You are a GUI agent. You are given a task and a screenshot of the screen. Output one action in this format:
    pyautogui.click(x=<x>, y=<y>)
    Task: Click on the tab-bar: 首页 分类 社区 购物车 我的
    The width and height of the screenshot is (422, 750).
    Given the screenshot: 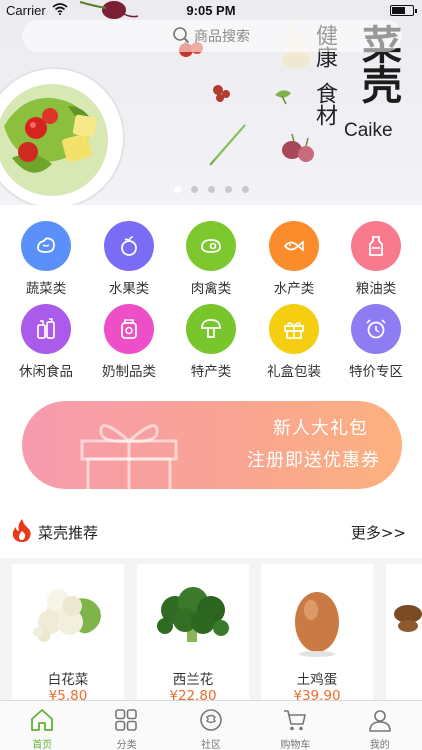 What is the action you would take?
    pyautogui.click(x=211, y=725)
    